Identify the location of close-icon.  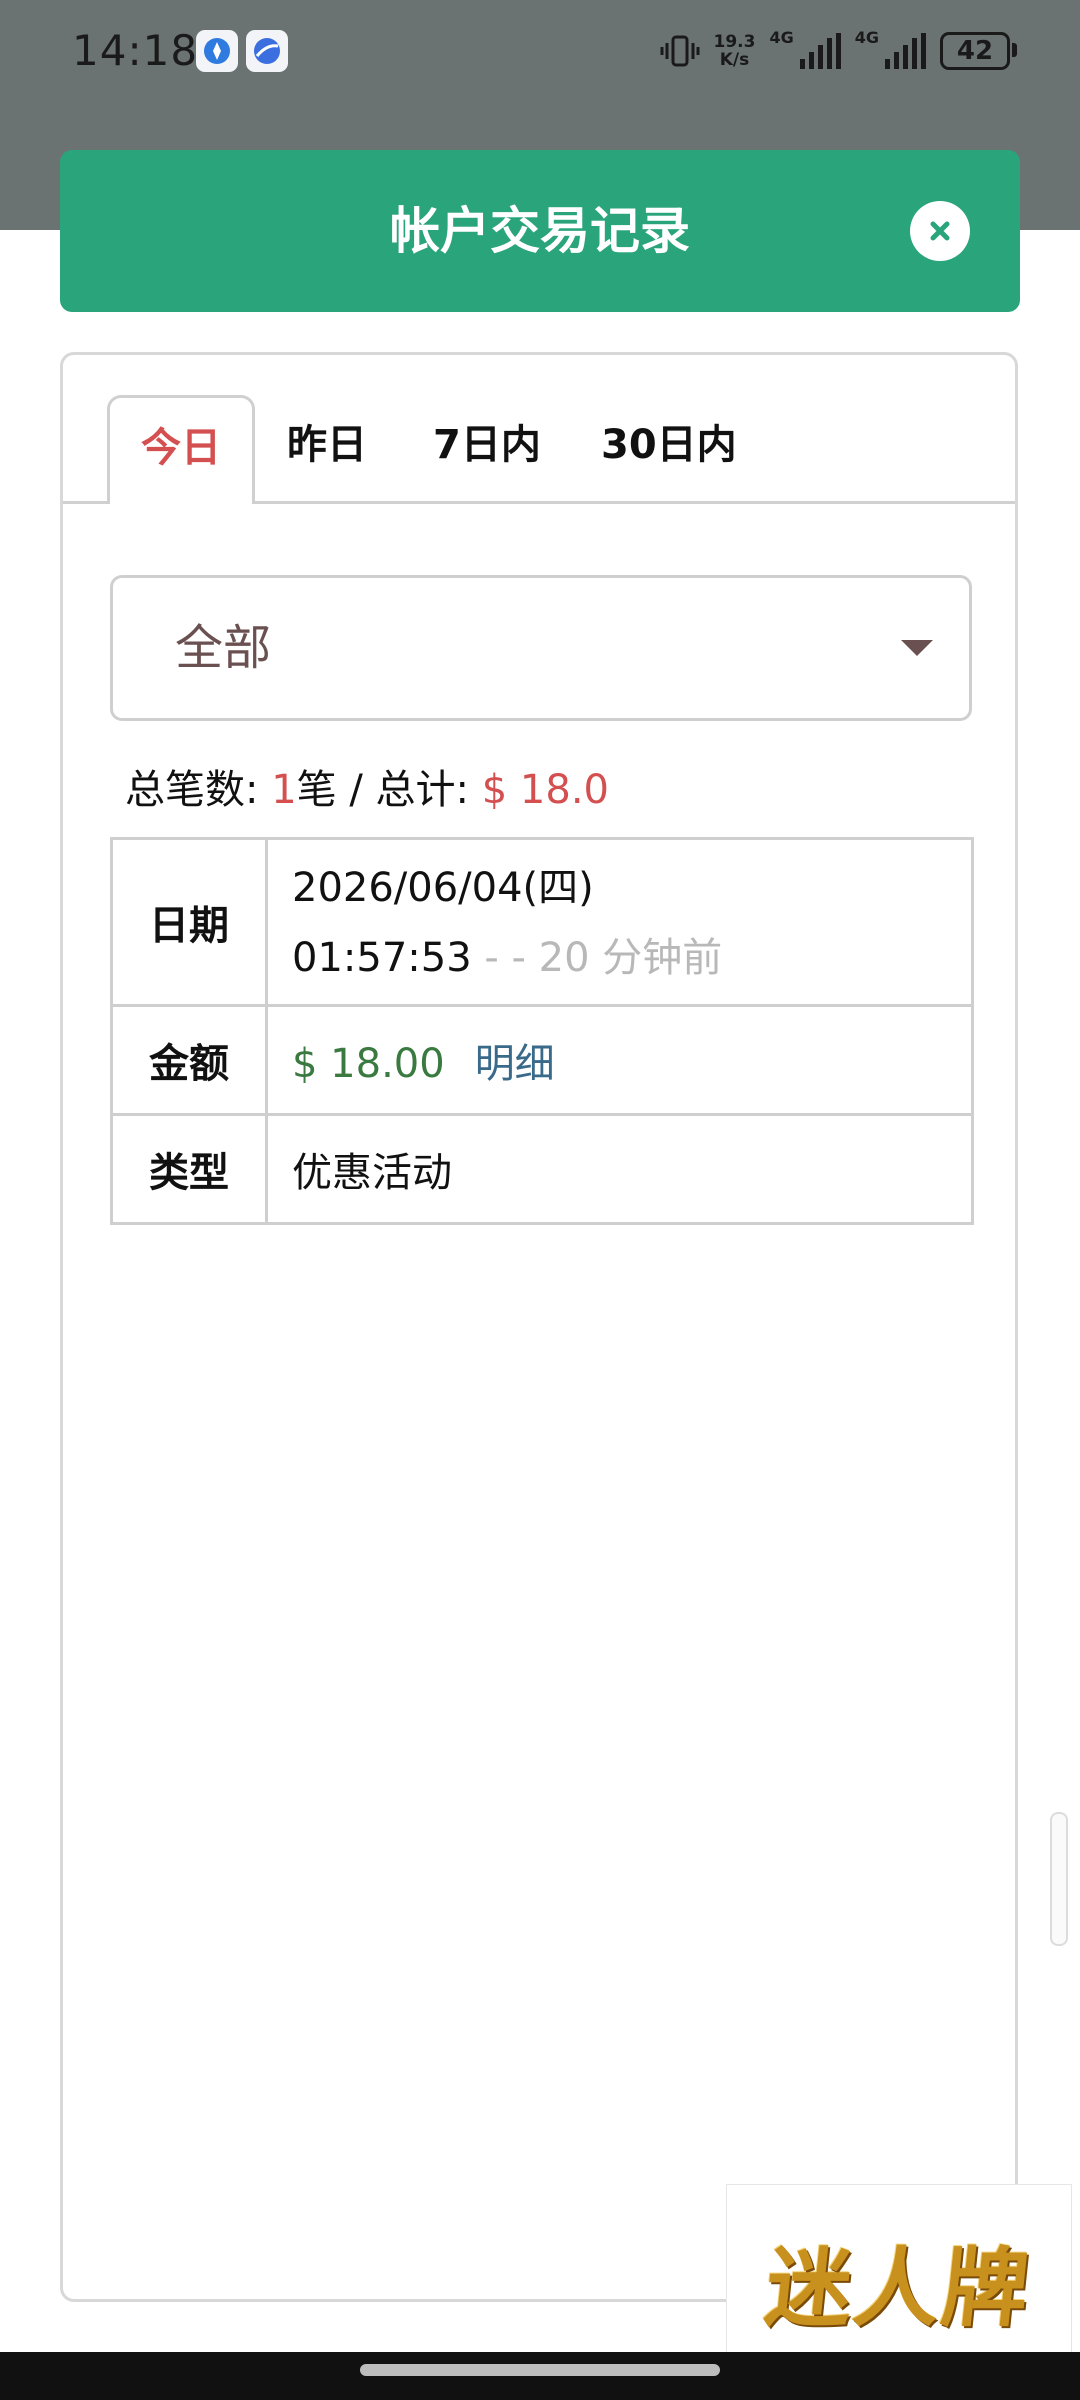
(940, 231).